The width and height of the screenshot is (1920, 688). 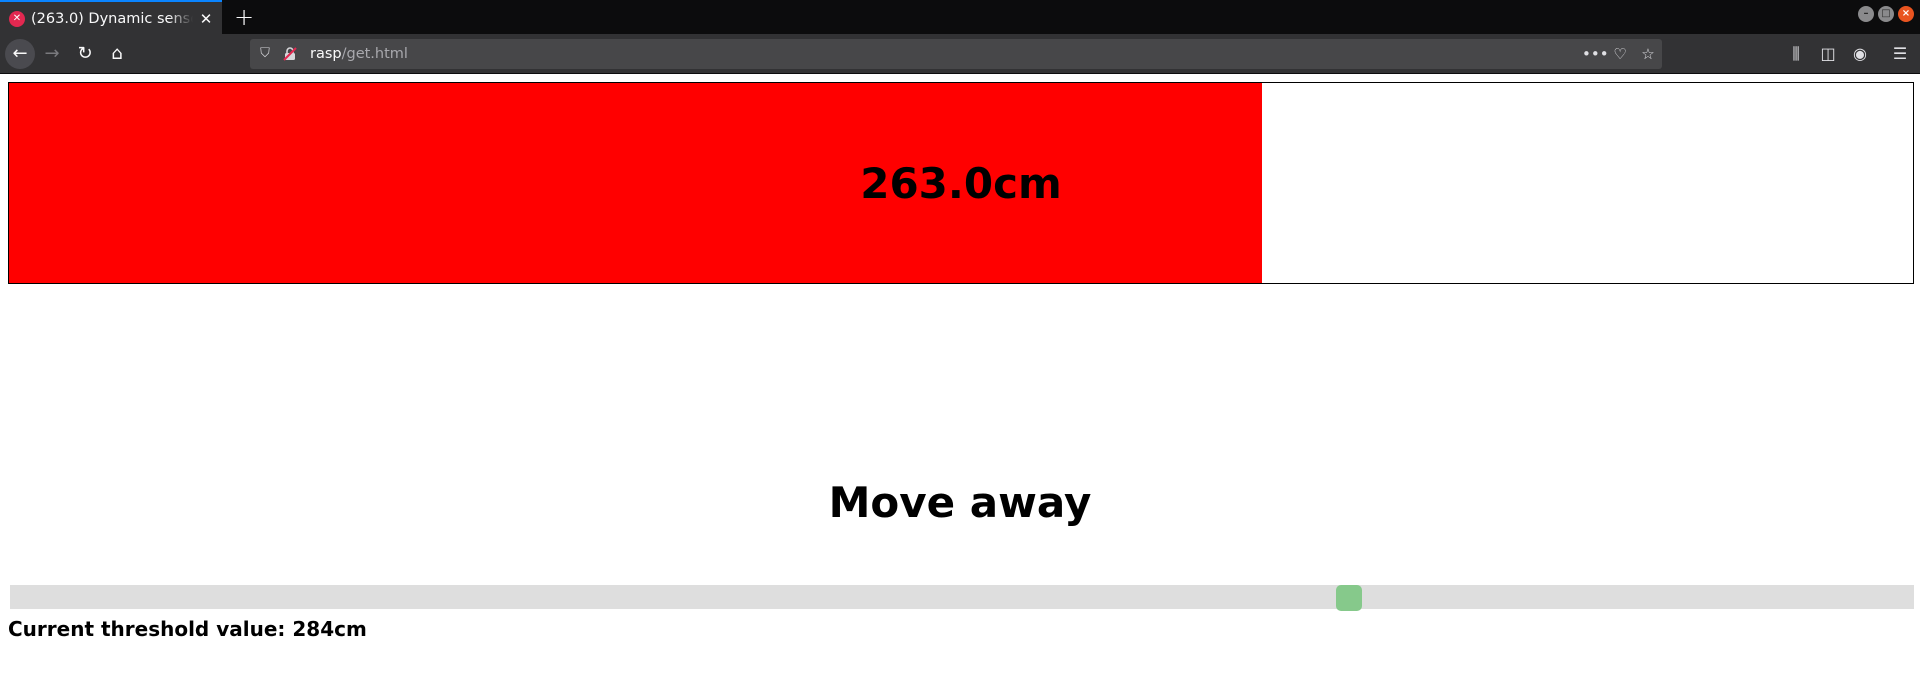 What do you see at coordinates (1595, 54) in the screenshot?
I see `page-actions-icon: •••` at bounding box center [1595, 54].